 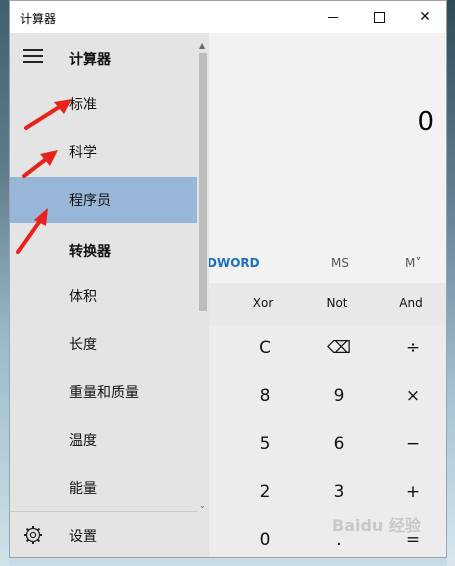 What do you see at coordinates (326, 263) in the screenshot?
I see `word-size-row: DWORD MS M˅` at bounding box center [326, 263].